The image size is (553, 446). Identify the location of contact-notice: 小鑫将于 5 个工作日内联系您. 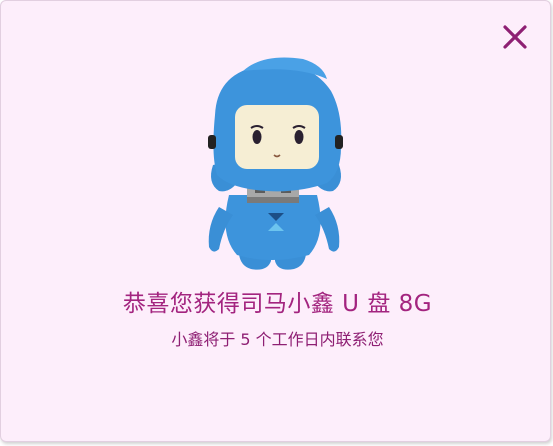
(277, 339).